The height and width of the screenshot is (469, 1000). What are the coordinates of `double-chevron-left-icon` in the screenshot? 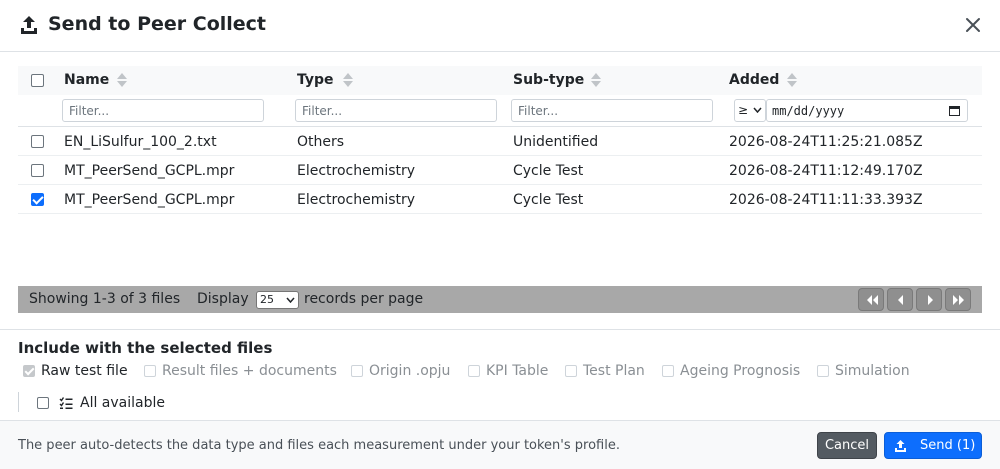 It's located at (872, 300).